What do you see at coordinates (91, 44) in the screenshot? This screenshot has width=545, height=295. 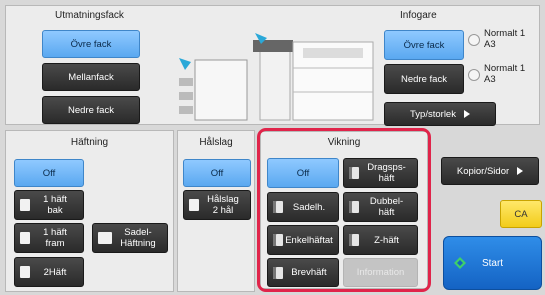 I see `output-upper-tray-button: Övre fack` at bounding box center [91, 44].